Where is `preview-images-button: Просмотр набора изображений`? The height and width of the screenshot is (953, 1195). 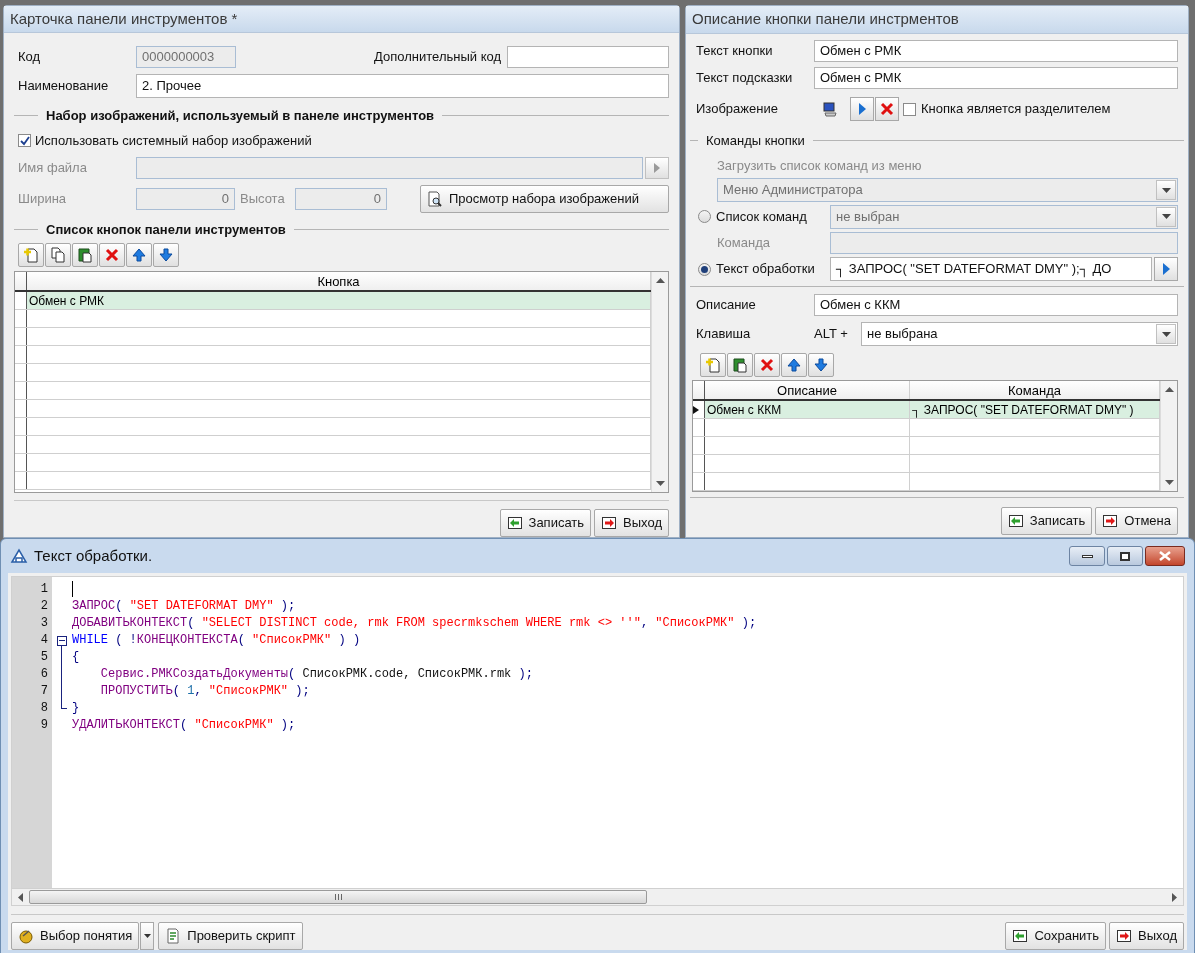 preview-images-button: Просмотр набора изображений is located at coordinates (544, 199).